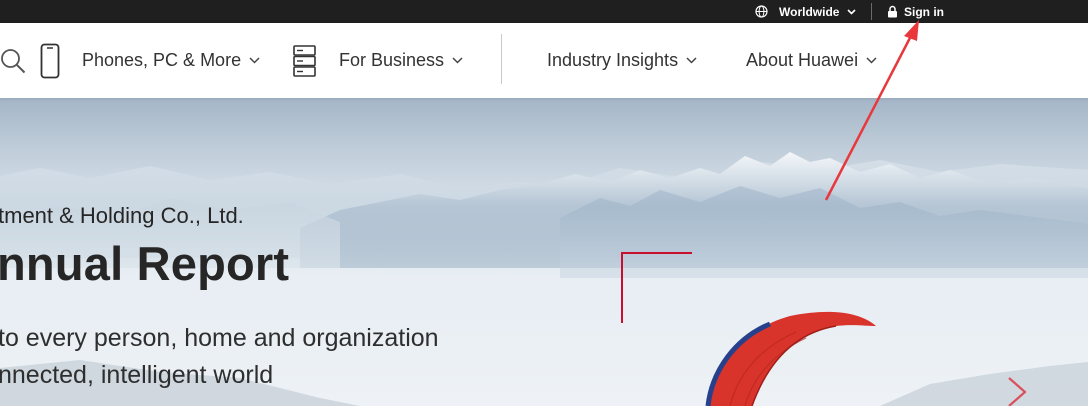  I want to click on region-selector: Worldwide, so click(811, 11).